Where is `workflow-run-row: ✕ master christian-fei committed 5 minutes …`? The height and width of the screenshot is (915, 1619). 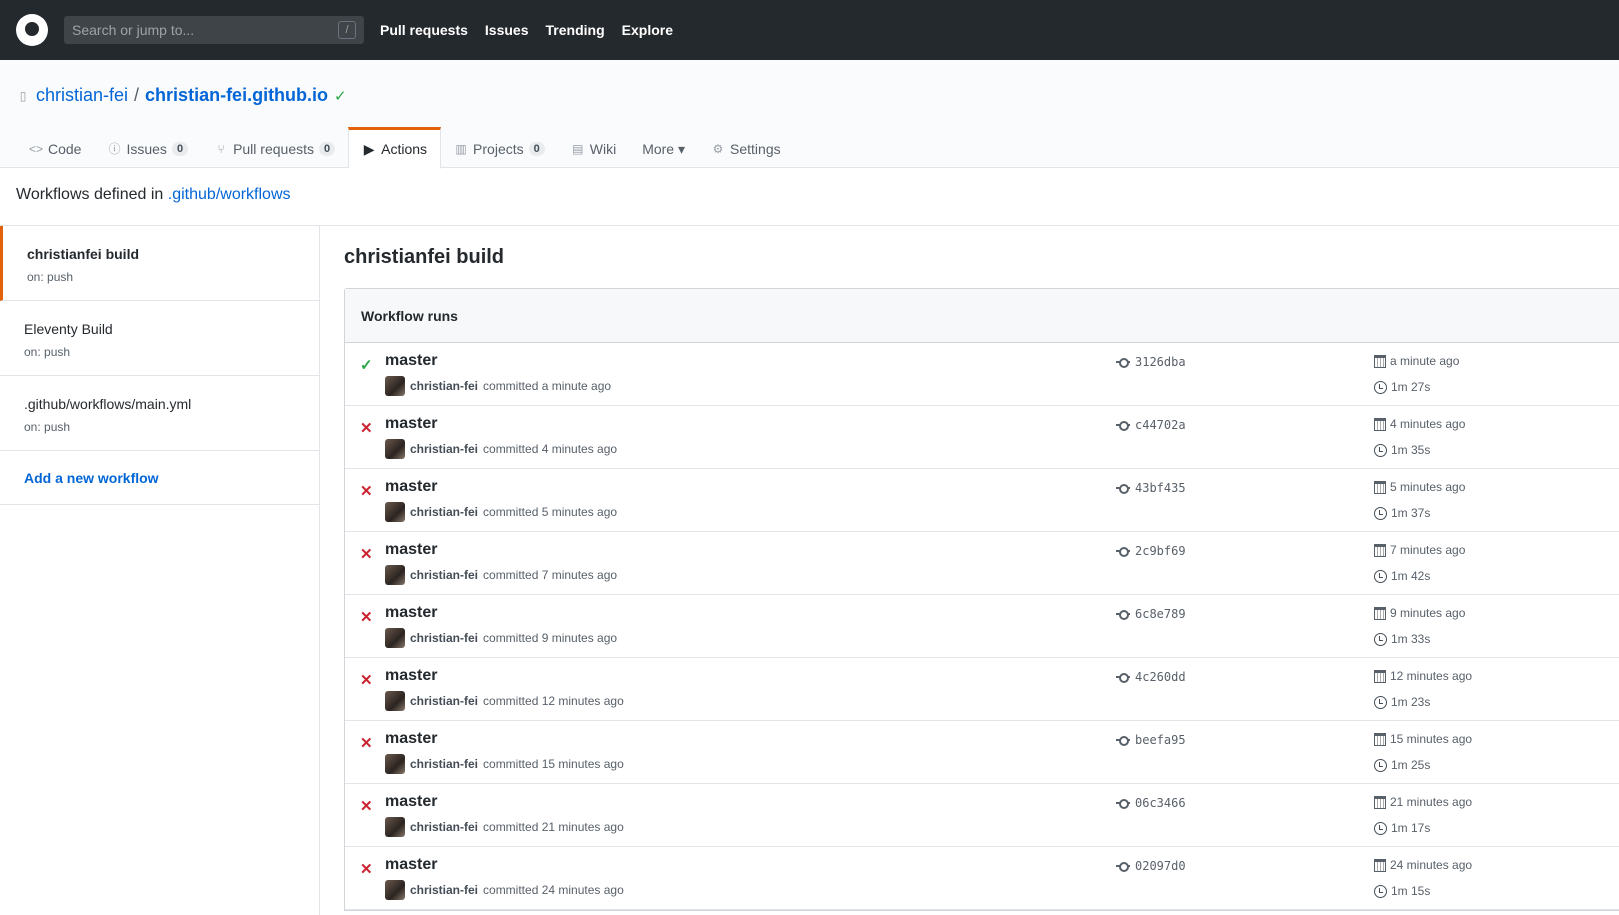 workflow-run-row: ✕ master christian-fei committed 5 minutes … is located at coordinates (982, 500).